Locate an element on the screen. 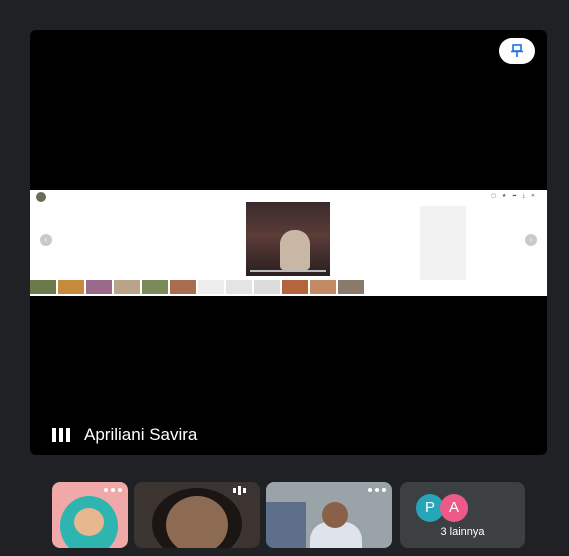 The height and width of the screenshot is (556, 569). shared-thumbnail-strip is located at coordinates (197, 287).